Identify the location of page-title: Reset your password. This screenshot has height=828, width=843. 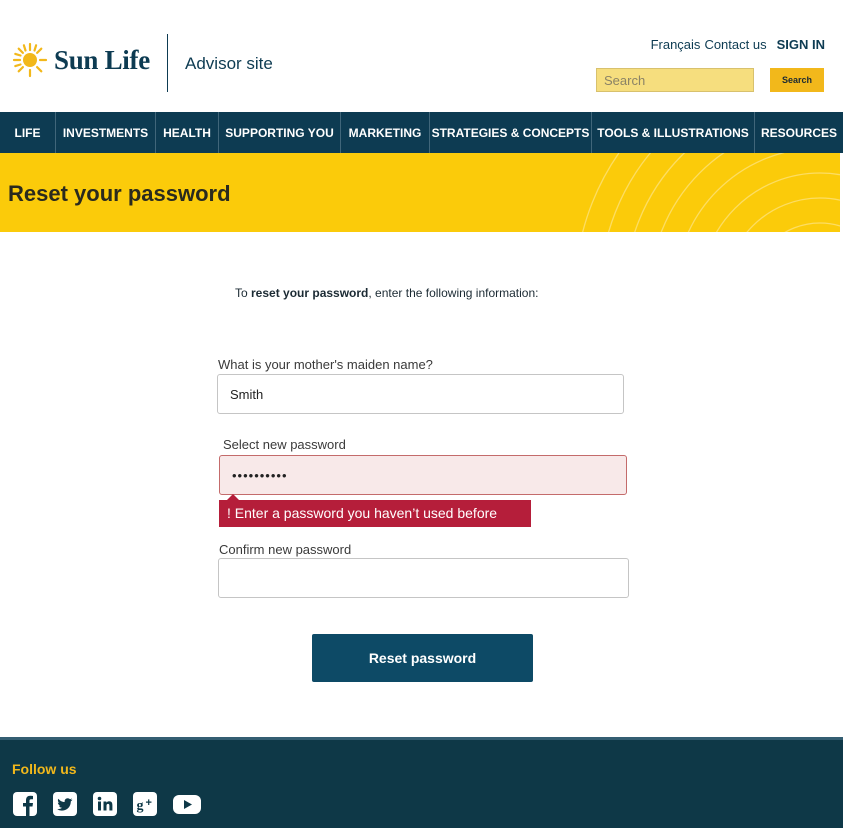
(119, 193).